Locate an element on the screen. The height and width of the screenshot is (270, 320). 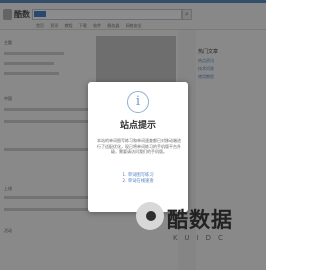
watermark-badge-dot is located at coordinates (151, 216).